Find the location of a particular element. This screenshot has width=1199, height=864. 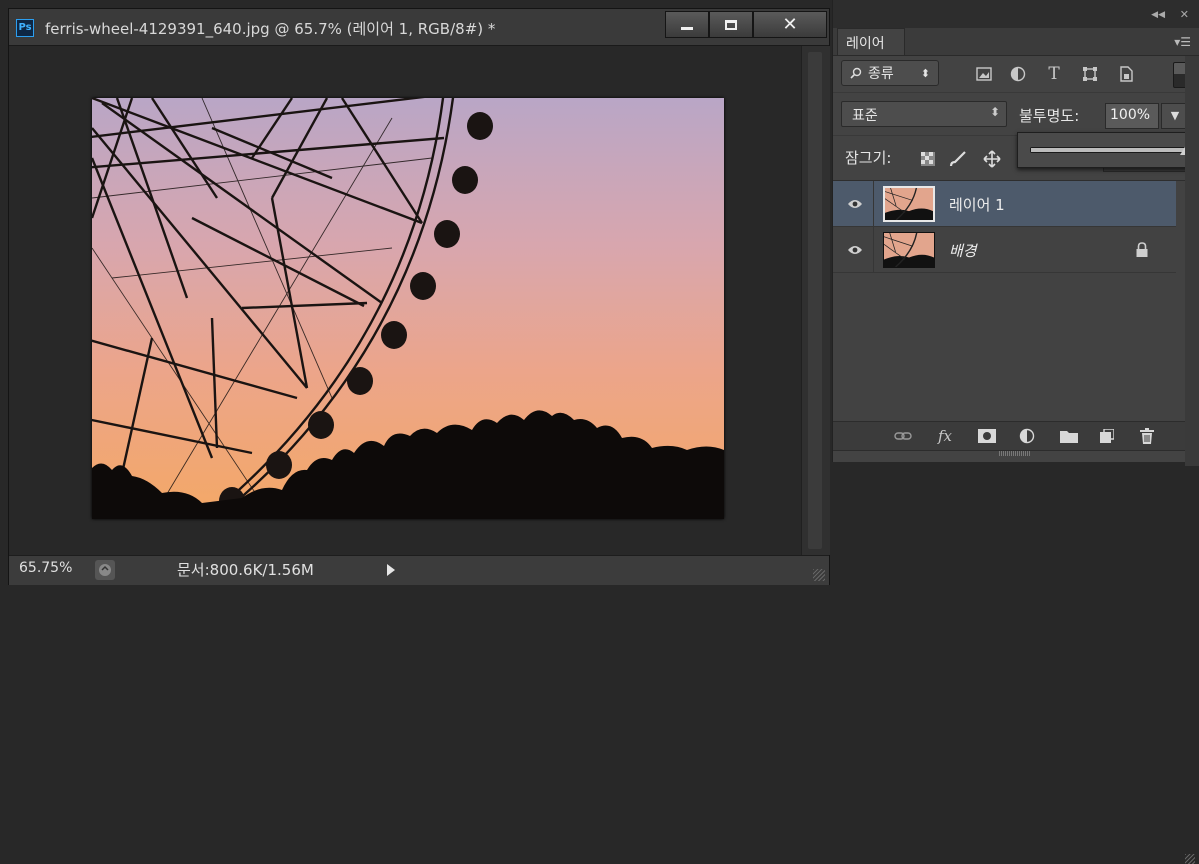

layer-row-1: 레이어 1 is located at coordinates (1004, 204).